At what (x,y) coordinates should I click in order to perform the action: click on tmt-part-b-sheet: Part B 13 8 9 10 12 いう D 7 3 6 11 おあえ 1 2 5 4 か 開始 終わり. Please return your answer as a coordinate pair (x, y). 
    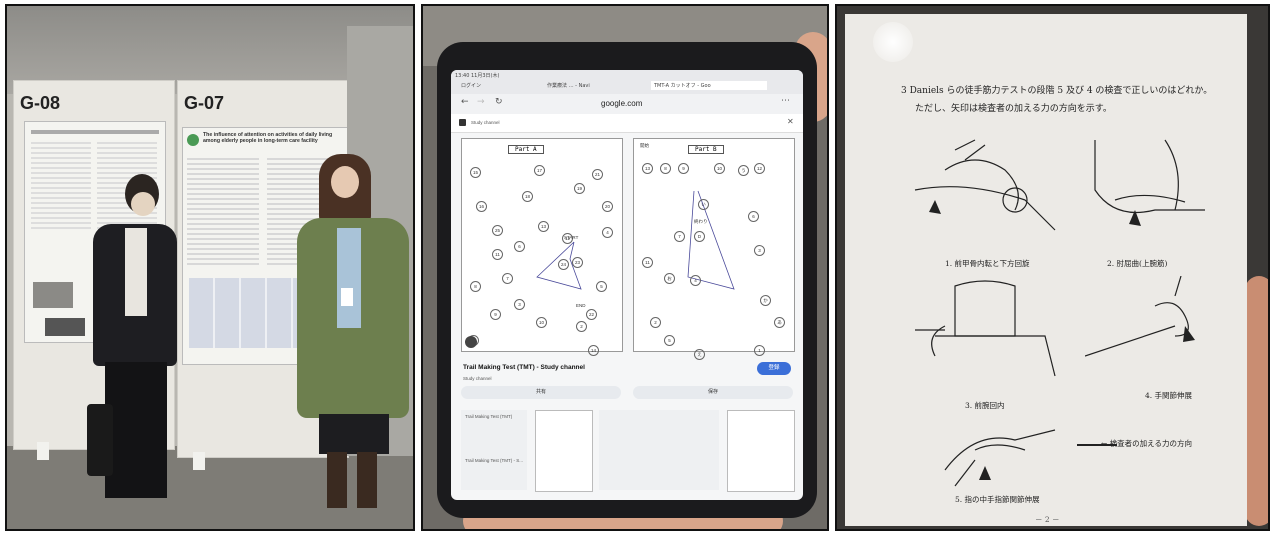
    Looking at the image, I should click on (714, 249).